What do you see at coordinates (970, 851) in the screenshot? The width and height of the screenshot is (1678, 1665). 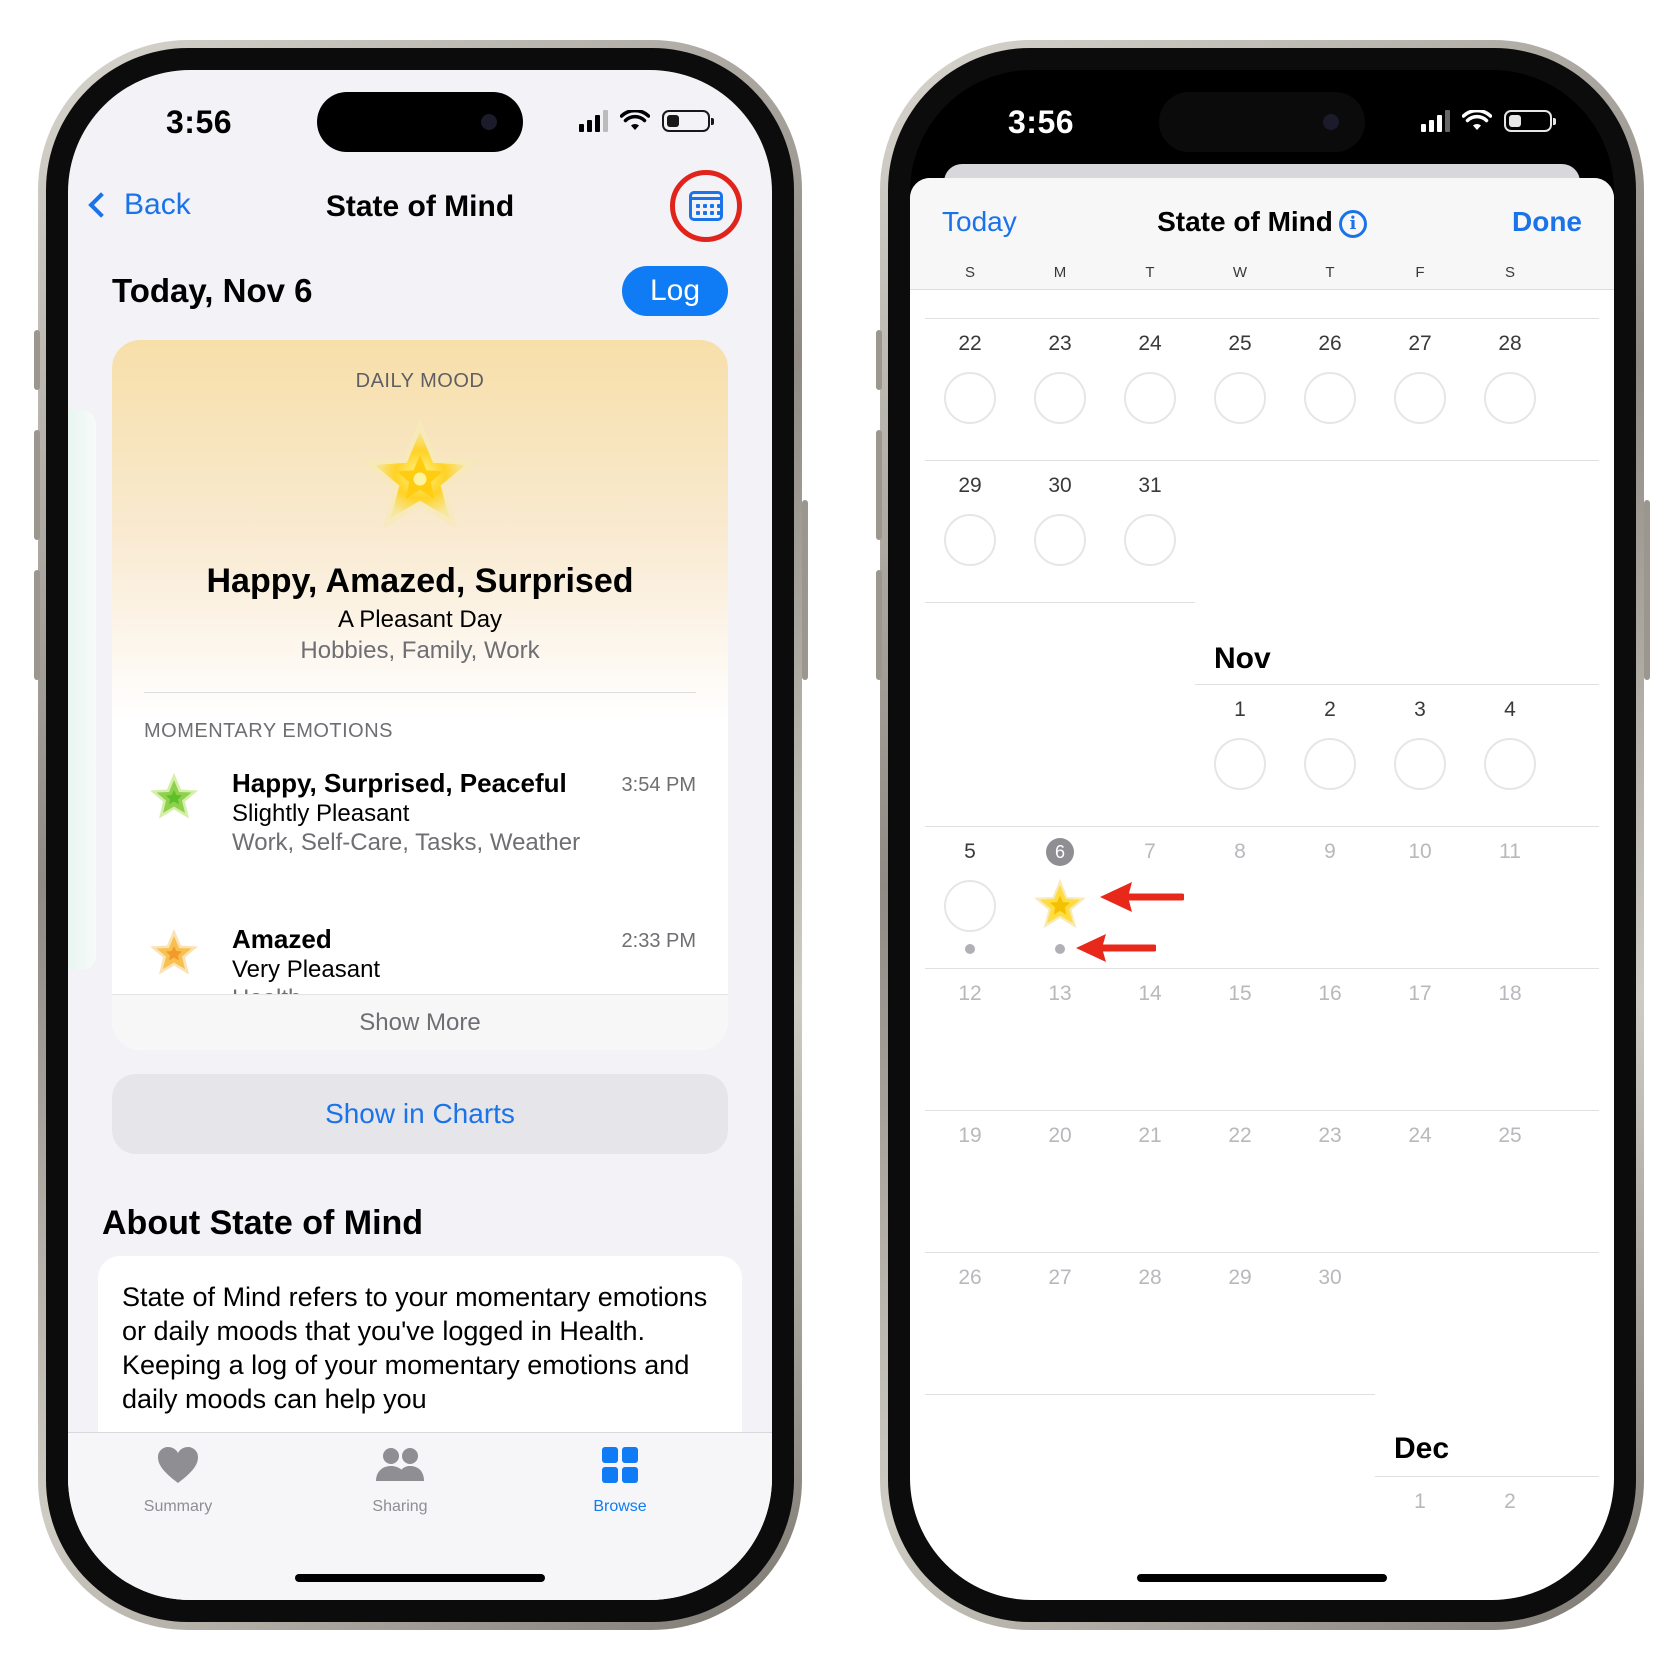 I see `day-number: 5` at bounding box center [970, 851].